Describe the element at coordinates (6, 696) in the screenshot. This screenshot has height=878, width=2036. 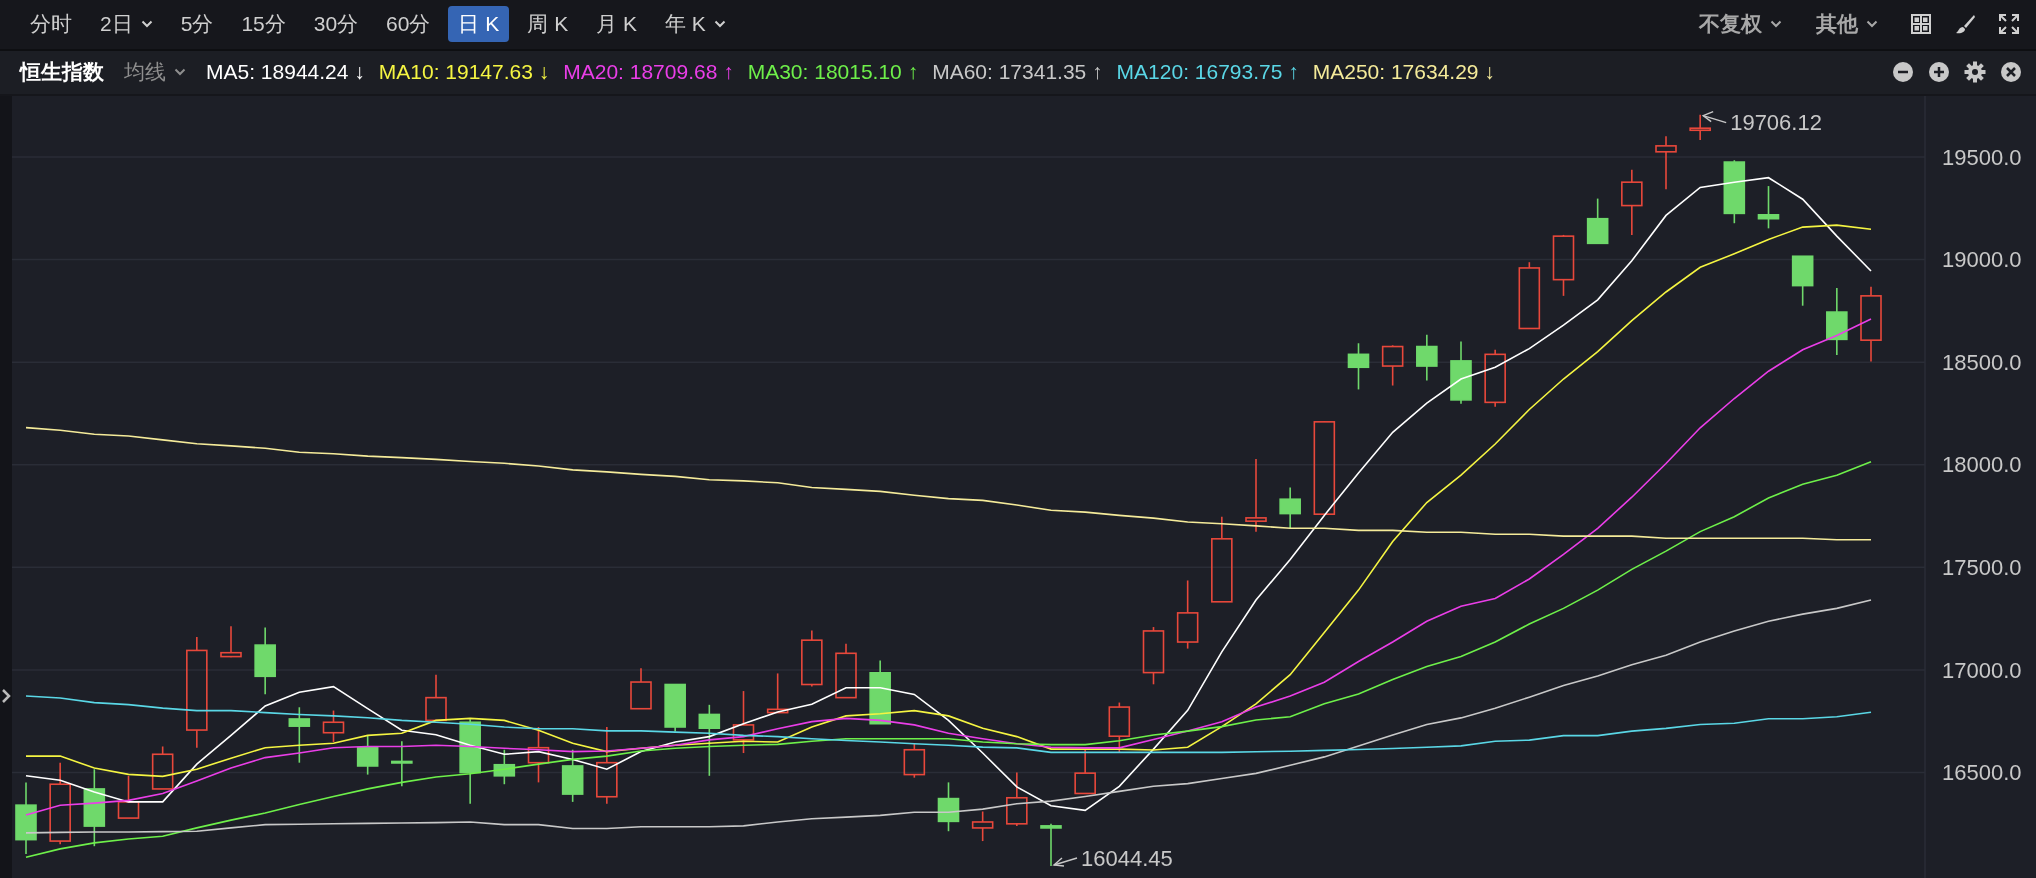
I see `expand-handle-icon` at that location.